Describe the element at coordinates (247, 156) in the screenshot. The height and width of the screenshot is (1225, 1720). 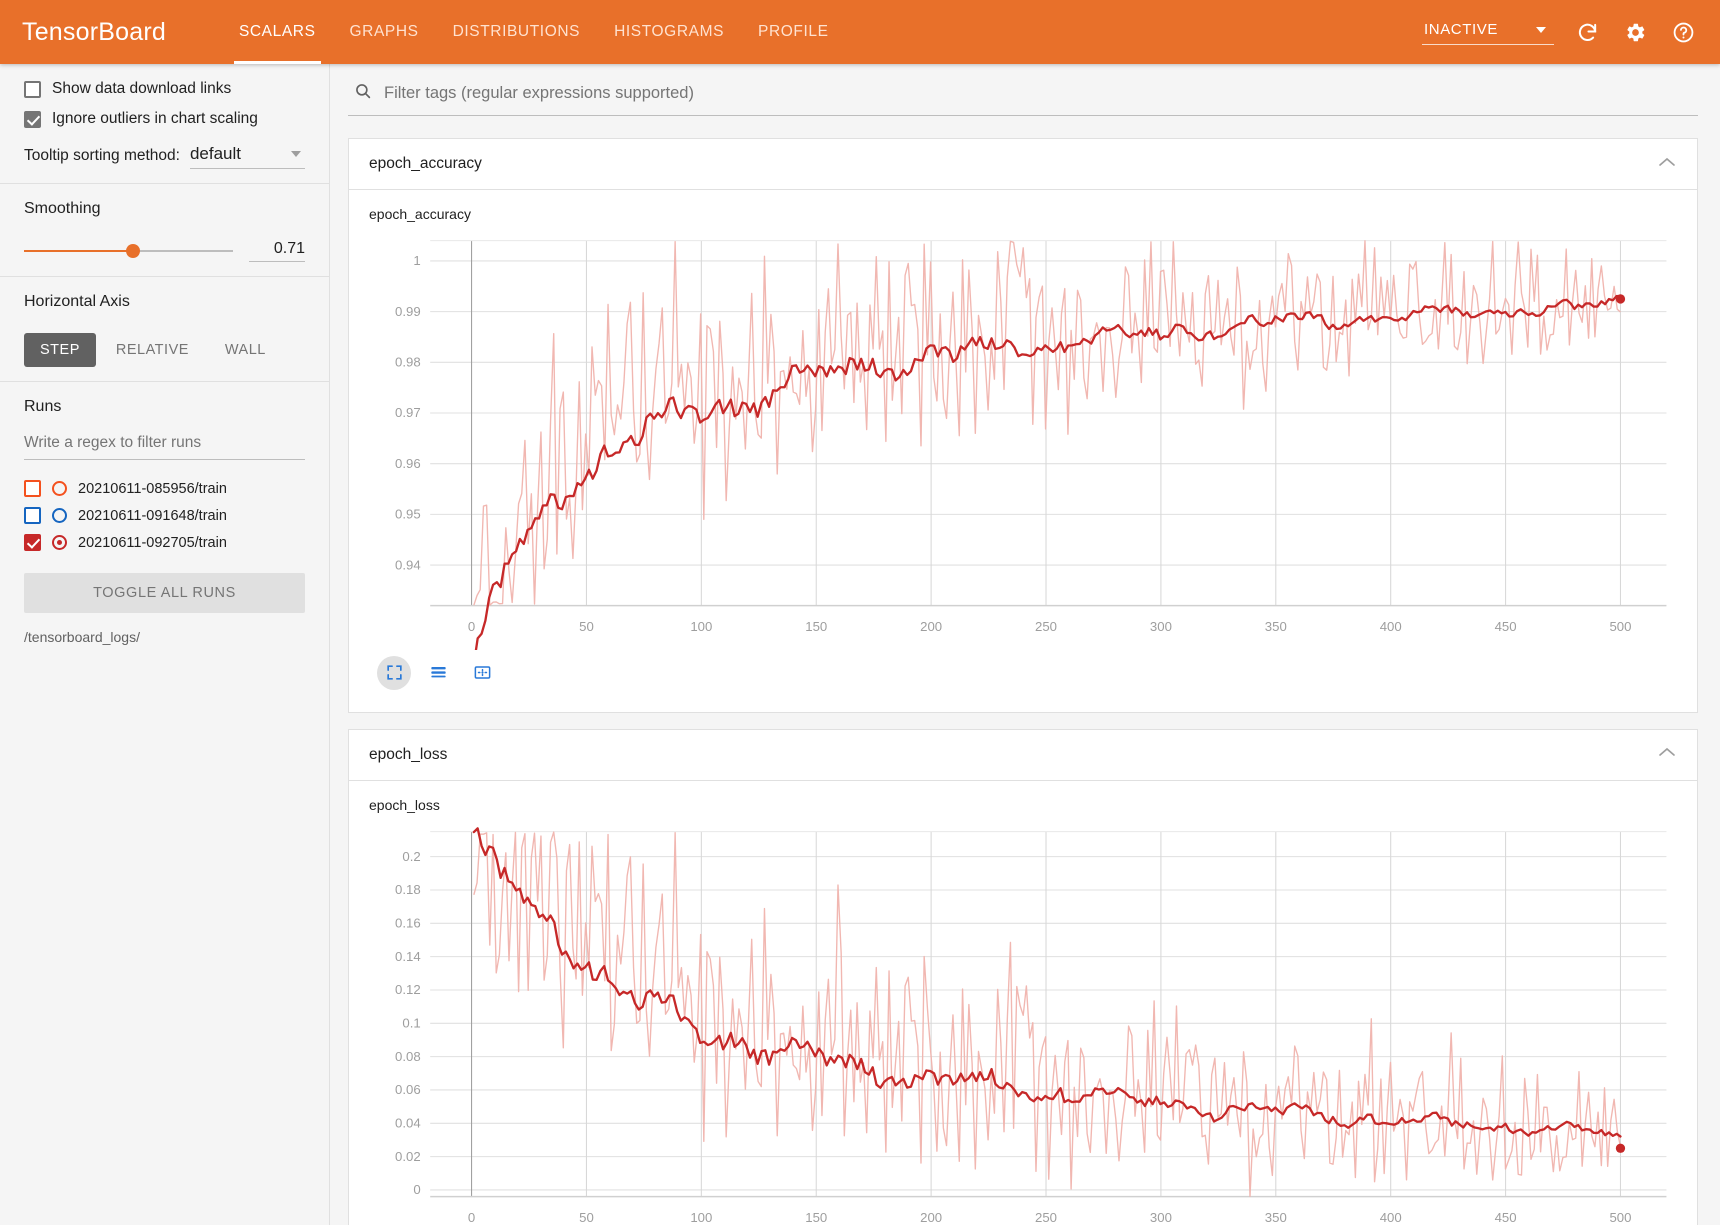
I see `tooltip-sorting-dropdown: default` at that location.